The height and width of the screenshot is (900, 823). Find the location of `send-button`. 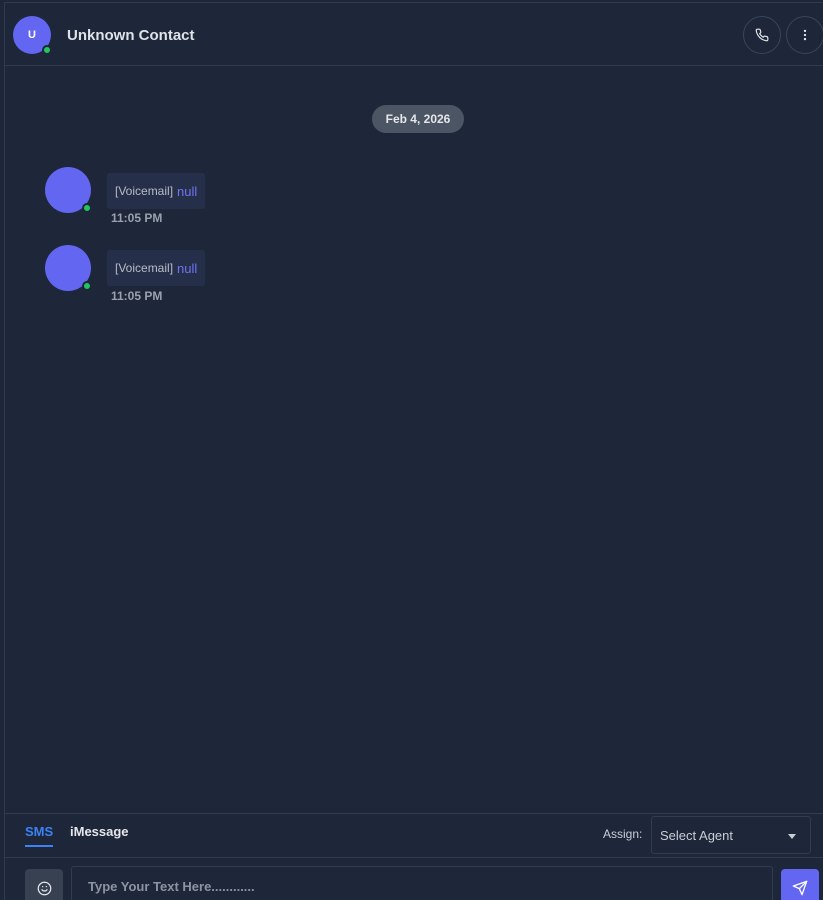

send-button is located at coordinates (800, 884).